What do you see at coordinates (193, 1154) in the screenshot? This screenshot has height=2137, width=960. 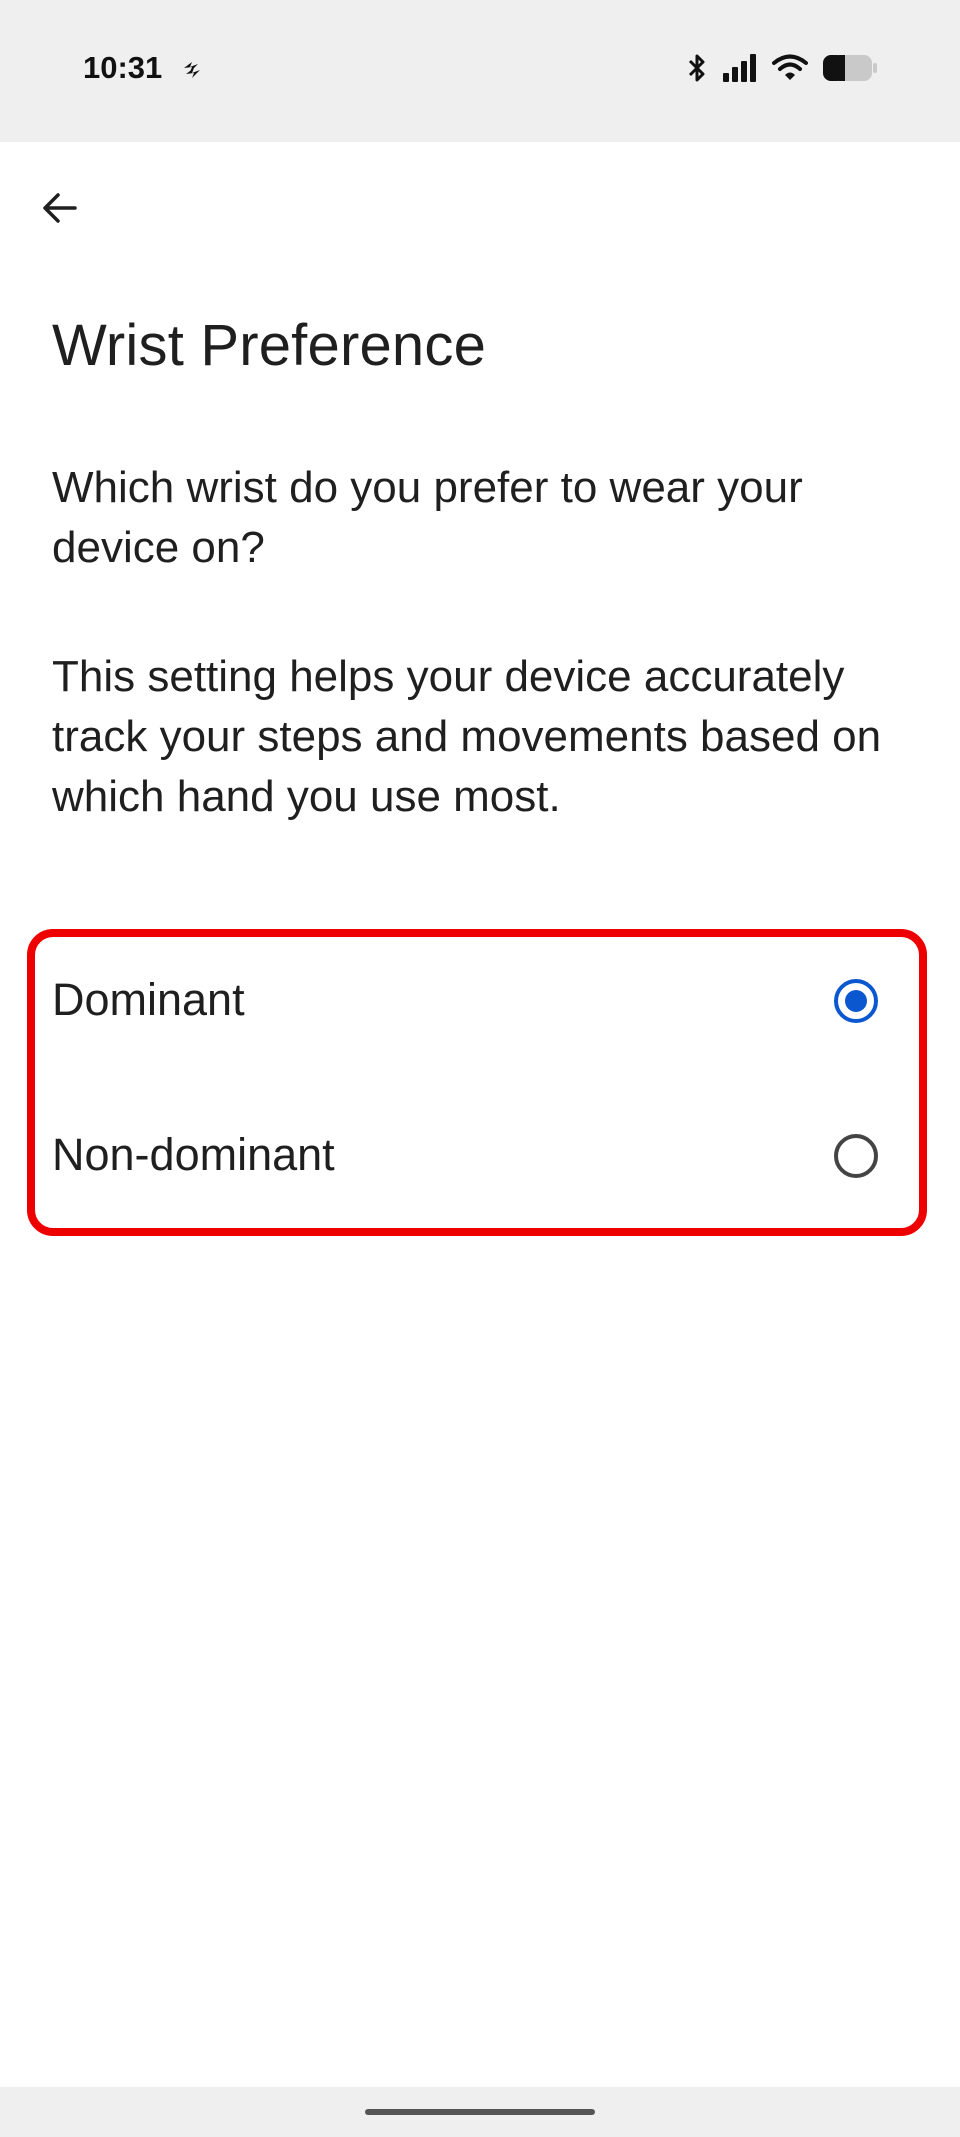 I see `option-label: Non-dominant` at bounding box center [193, 1154].